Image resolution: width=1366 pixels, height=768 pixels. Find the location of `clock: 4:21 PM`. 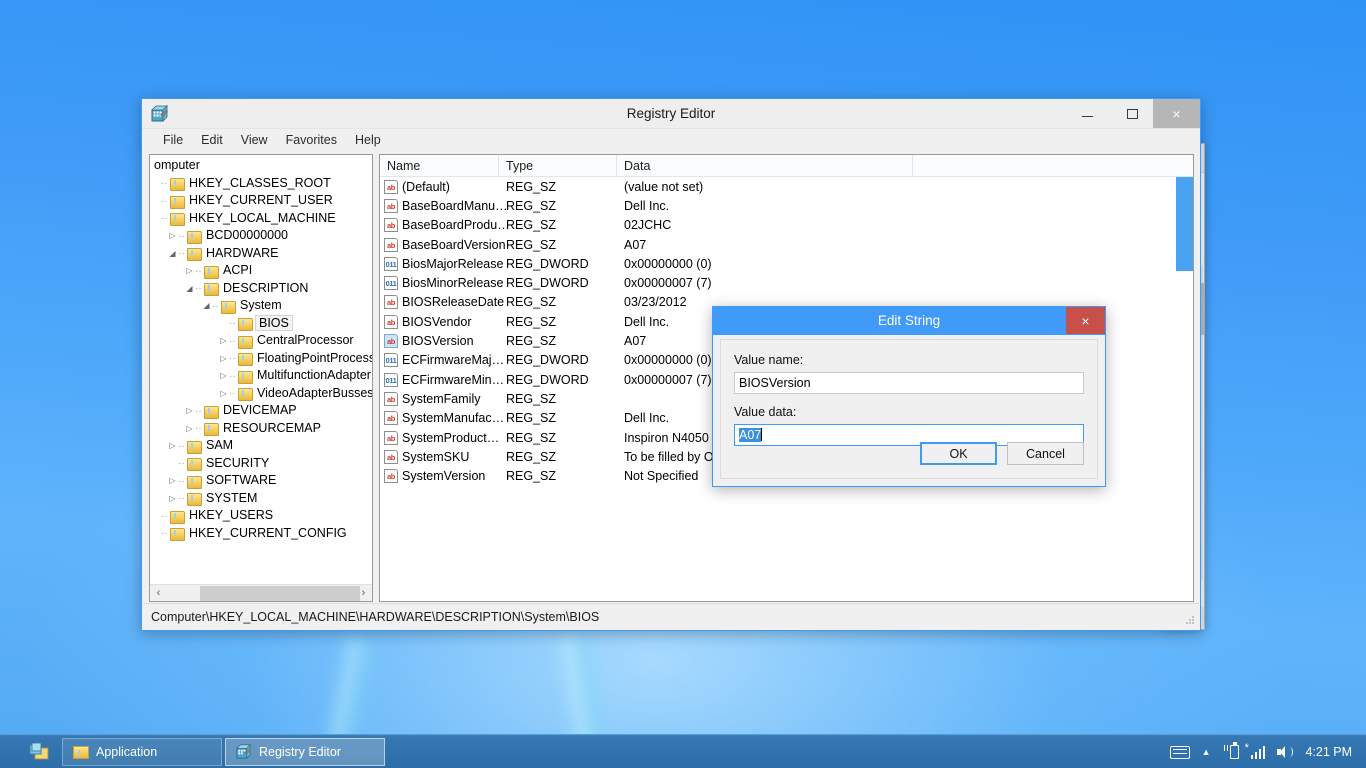

clock: 4:21 PM is located at coordinates (1328, 752).